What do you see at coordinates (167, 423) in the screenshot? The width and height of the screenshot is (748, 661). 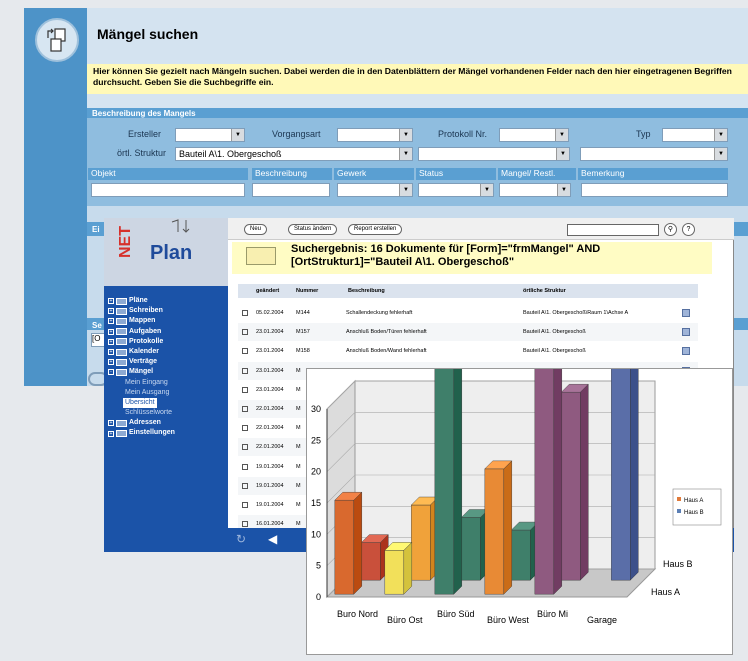 I see `nav-item-adressen: + Adressen` at bounding box center [167, 423].